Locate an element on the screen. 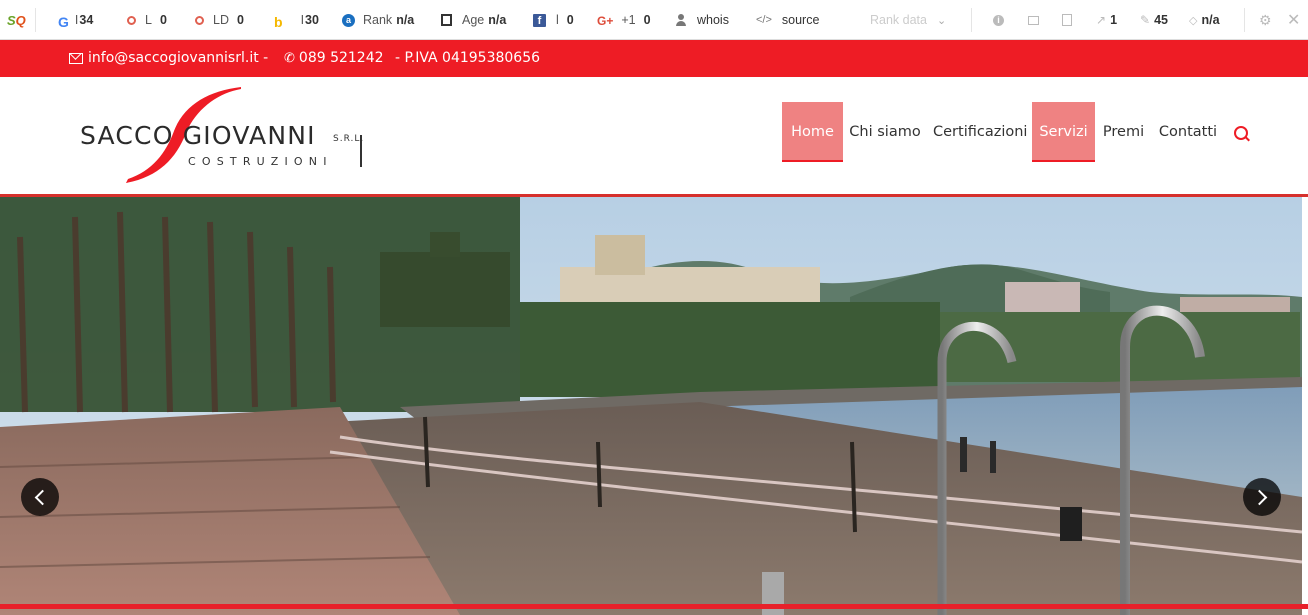 This screenshot has height=615, width=1308. logo-subtitle: COSTRUZIONI is located at coordinates (260, 161).